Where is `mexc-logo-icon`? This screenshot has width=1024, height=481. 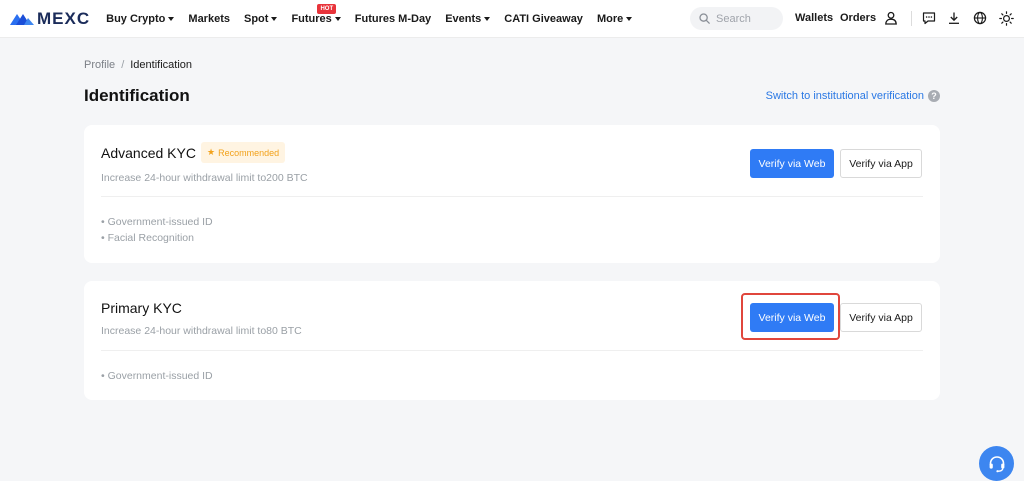 mexc-logo-icon is located at coordinates (22, 19).